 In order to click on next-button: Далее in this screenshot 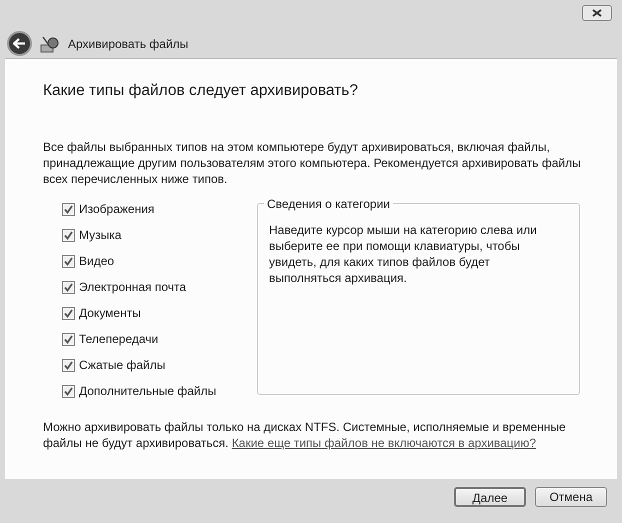, I will do `click(490, 497)`.